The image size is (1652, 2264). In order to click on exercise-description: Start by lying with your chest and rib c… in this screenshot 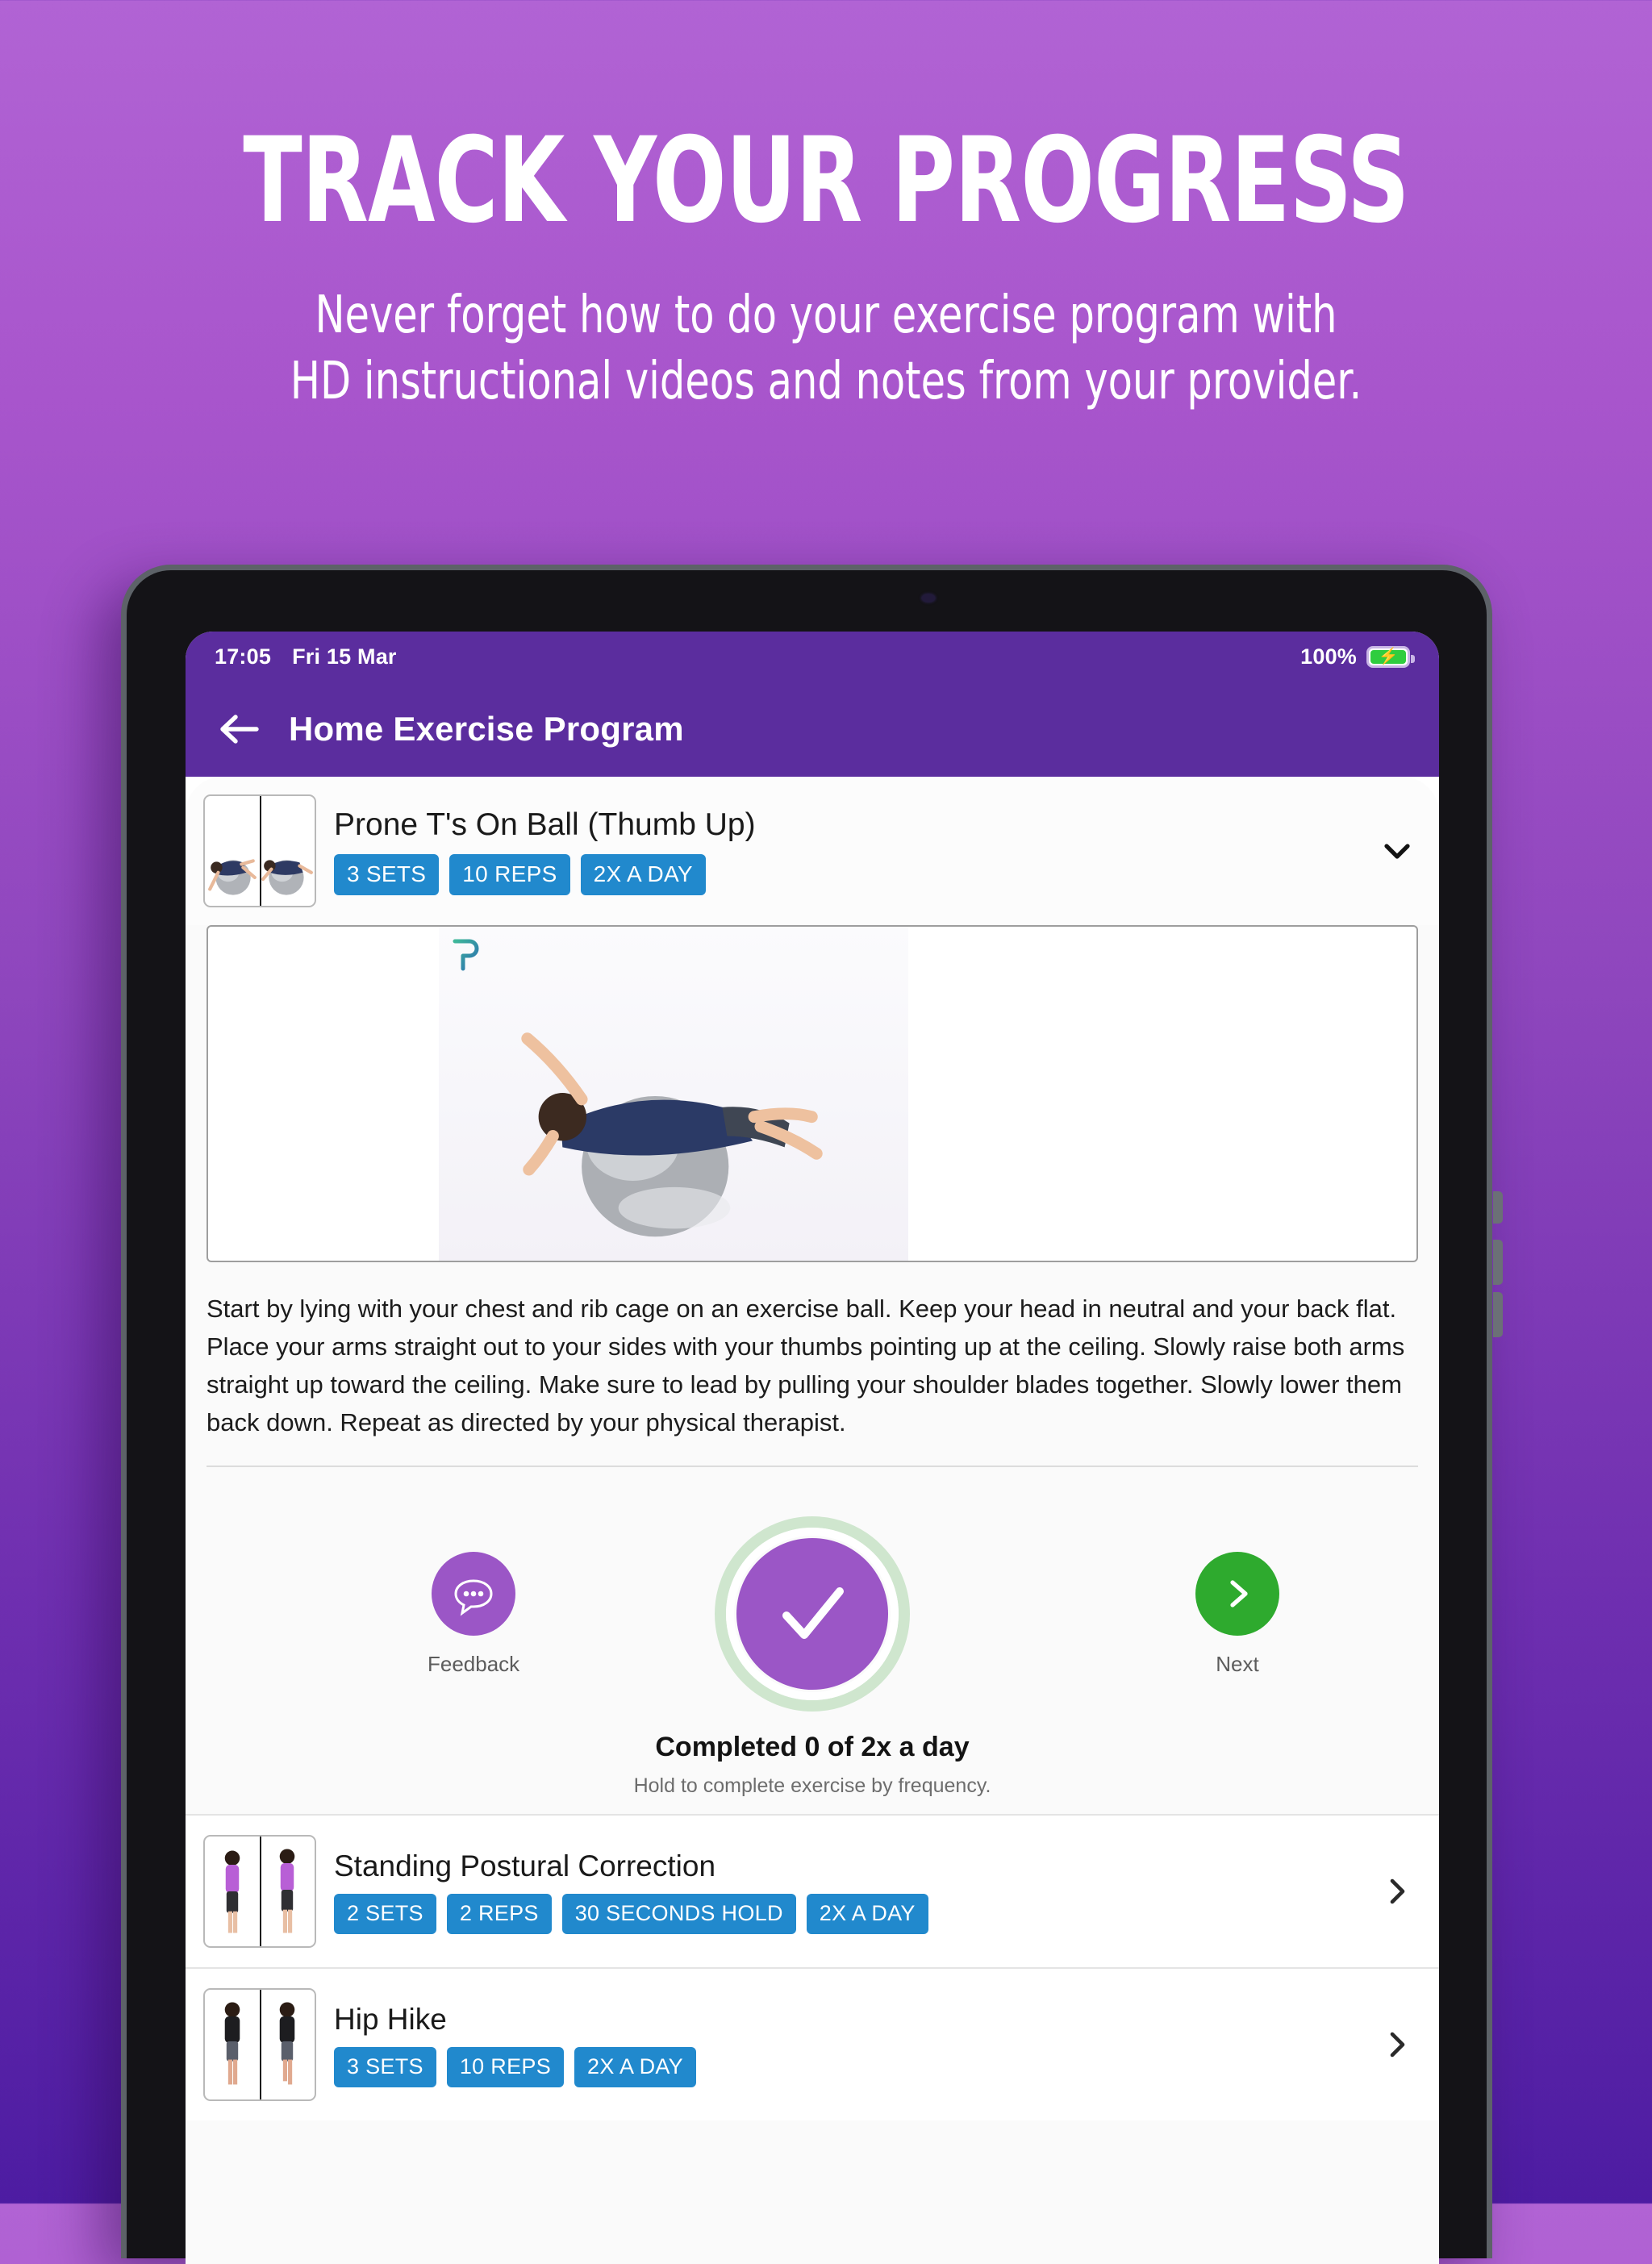, I will do `click(805, 1366)`.